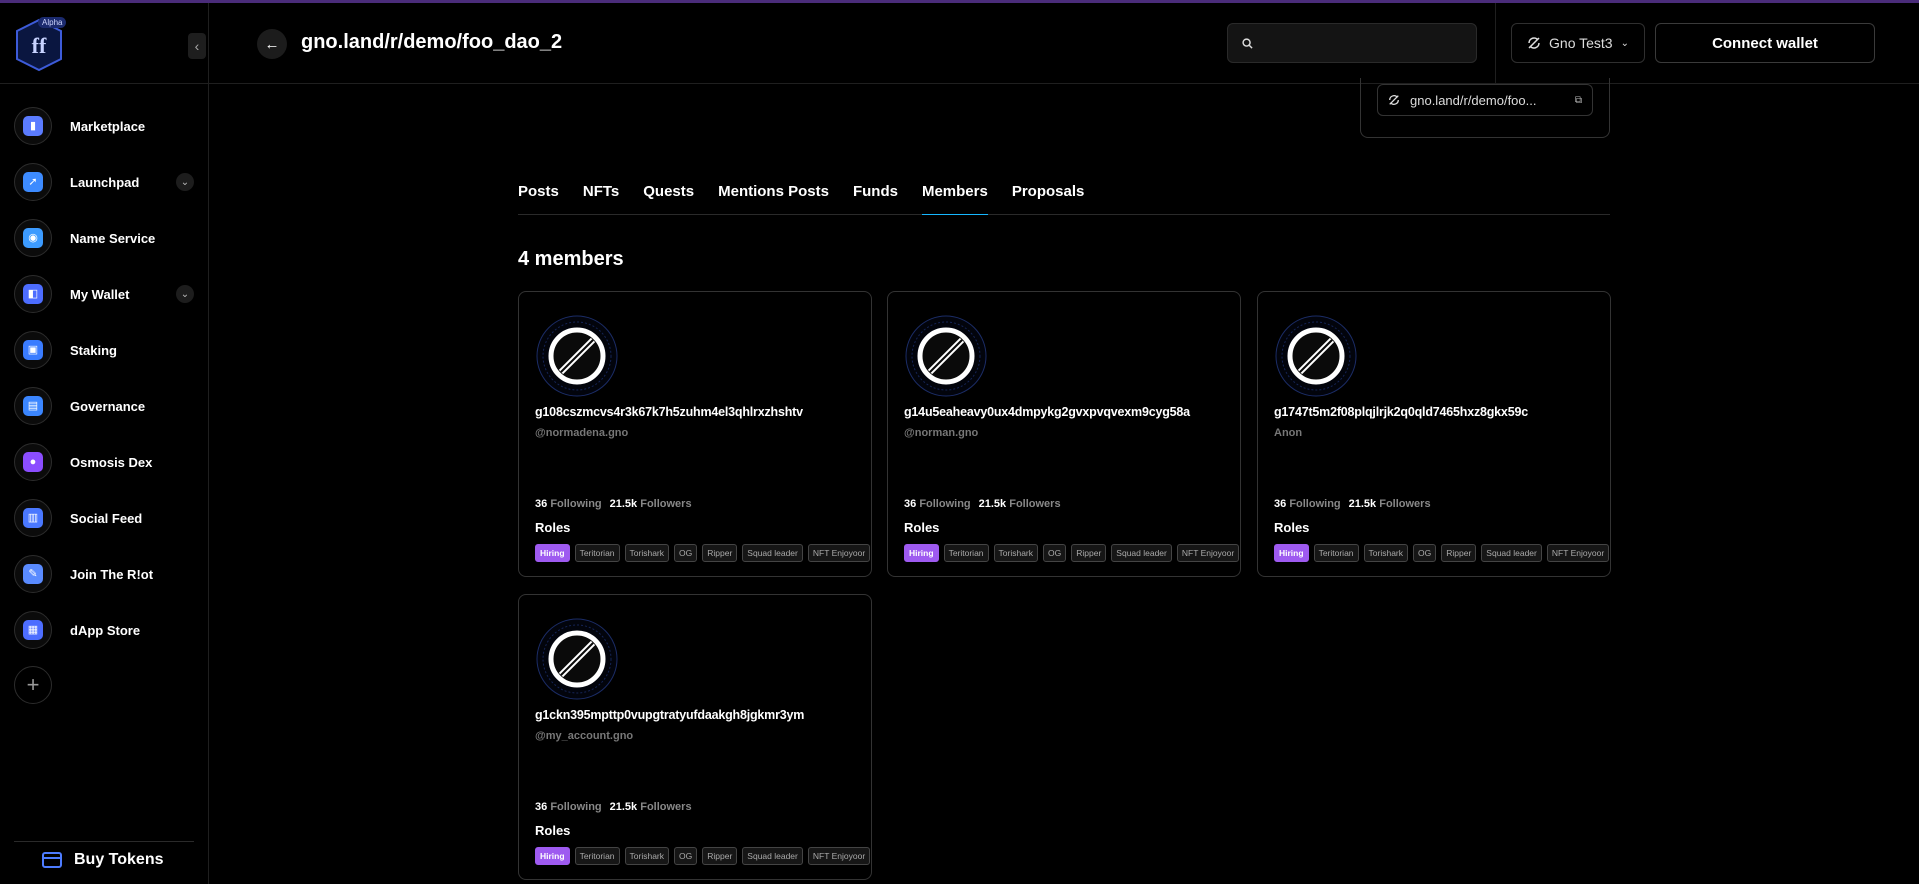 The image size is (1919, 884). I want to click on sidebar-item-governance: ▤ Governance, so click(104, 406).